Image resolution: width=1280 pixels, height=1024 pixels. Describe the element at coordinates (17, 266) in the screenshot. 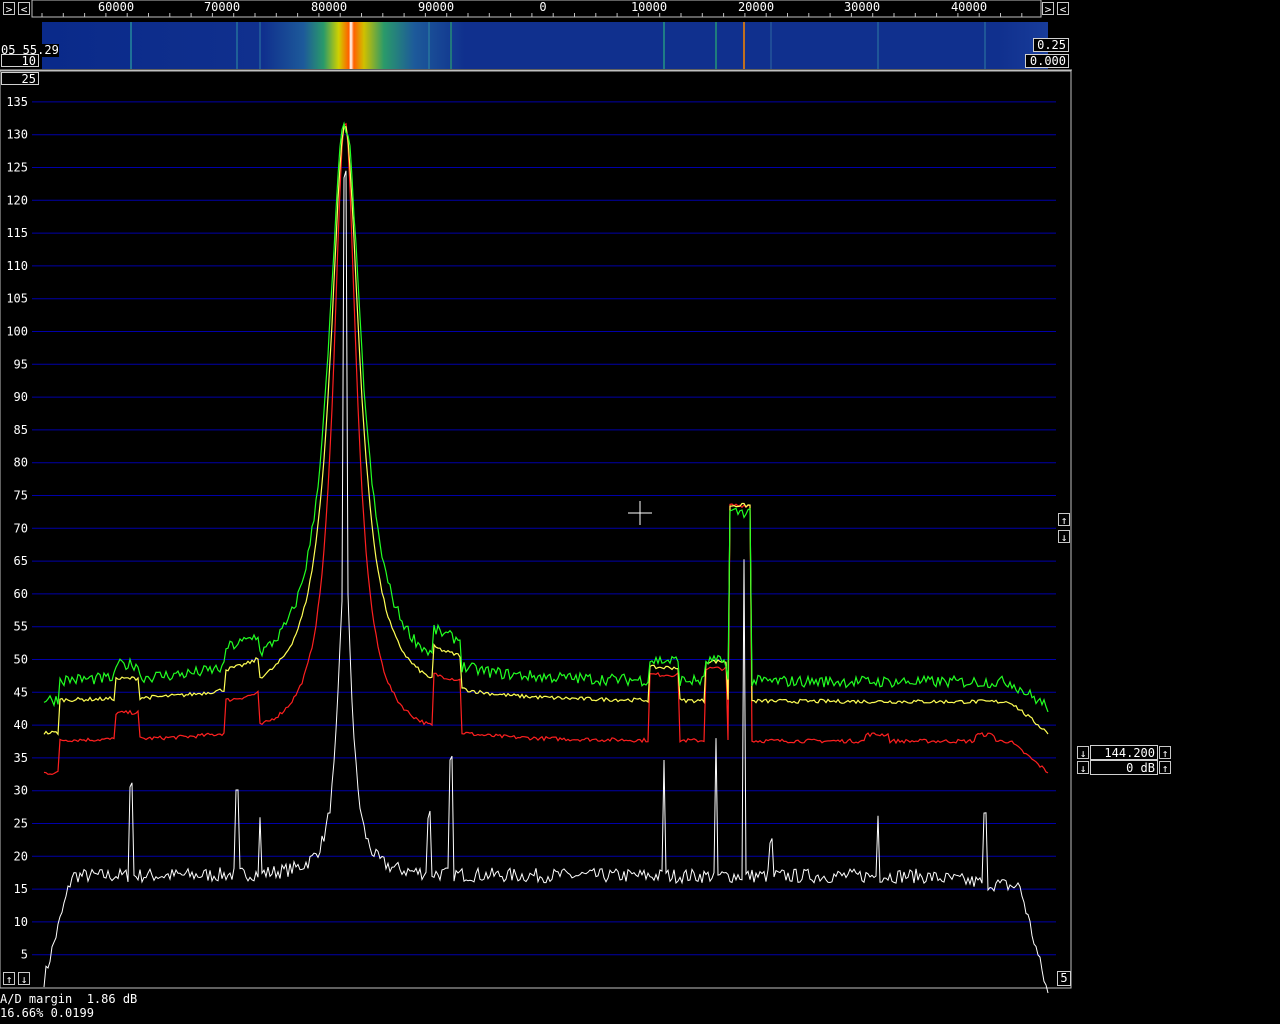

I see `y-axis-label: 110` at that location.